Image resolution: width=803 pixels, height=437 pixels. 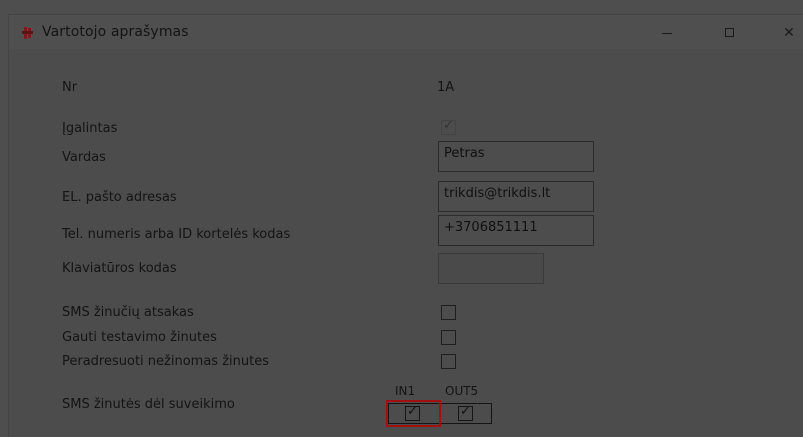 I want to click on name-input: Petras, so click(x=516, y=156).